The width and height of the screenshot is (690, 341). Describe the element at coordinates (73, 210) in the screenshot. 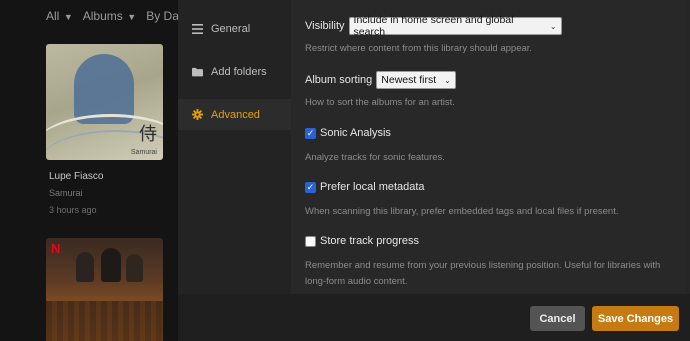

I see `album-added-time: 3 hours ago` at that location.